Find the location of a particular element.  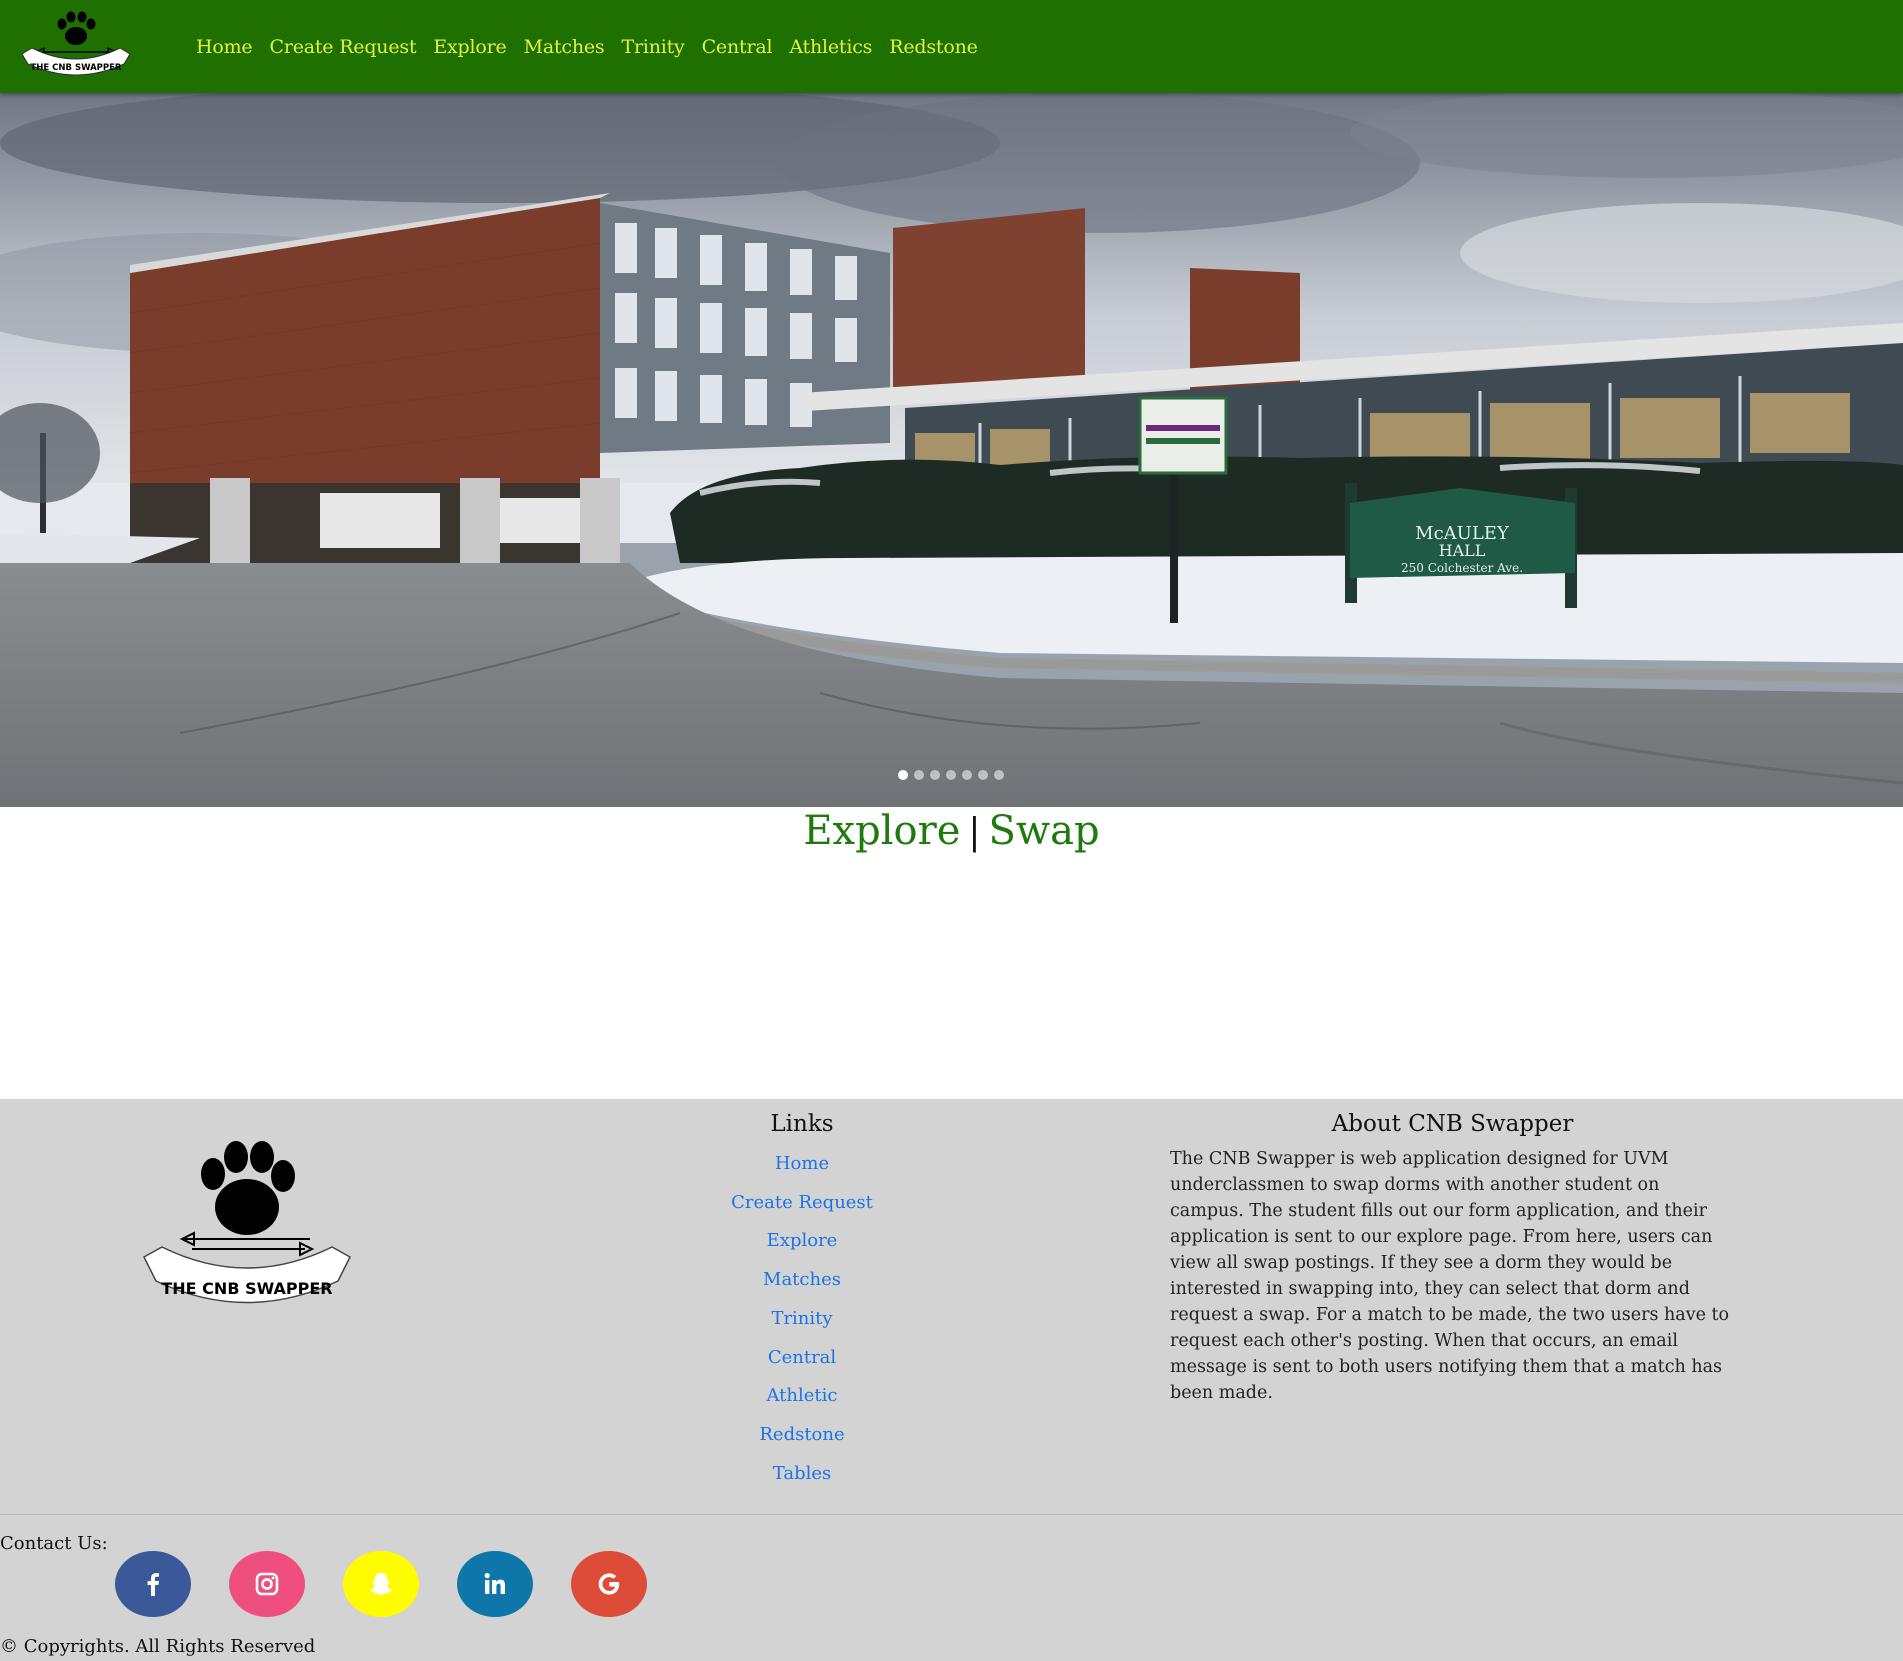

footer-matches-link: Matches is located at coordinates (802, 1280).